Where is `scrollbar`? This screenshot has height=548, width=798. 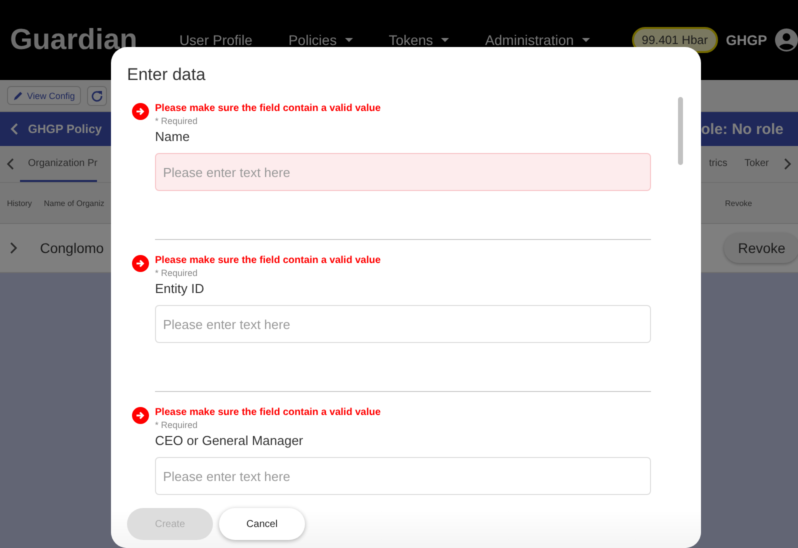
scrollbar is located at coordinates (680, 131).